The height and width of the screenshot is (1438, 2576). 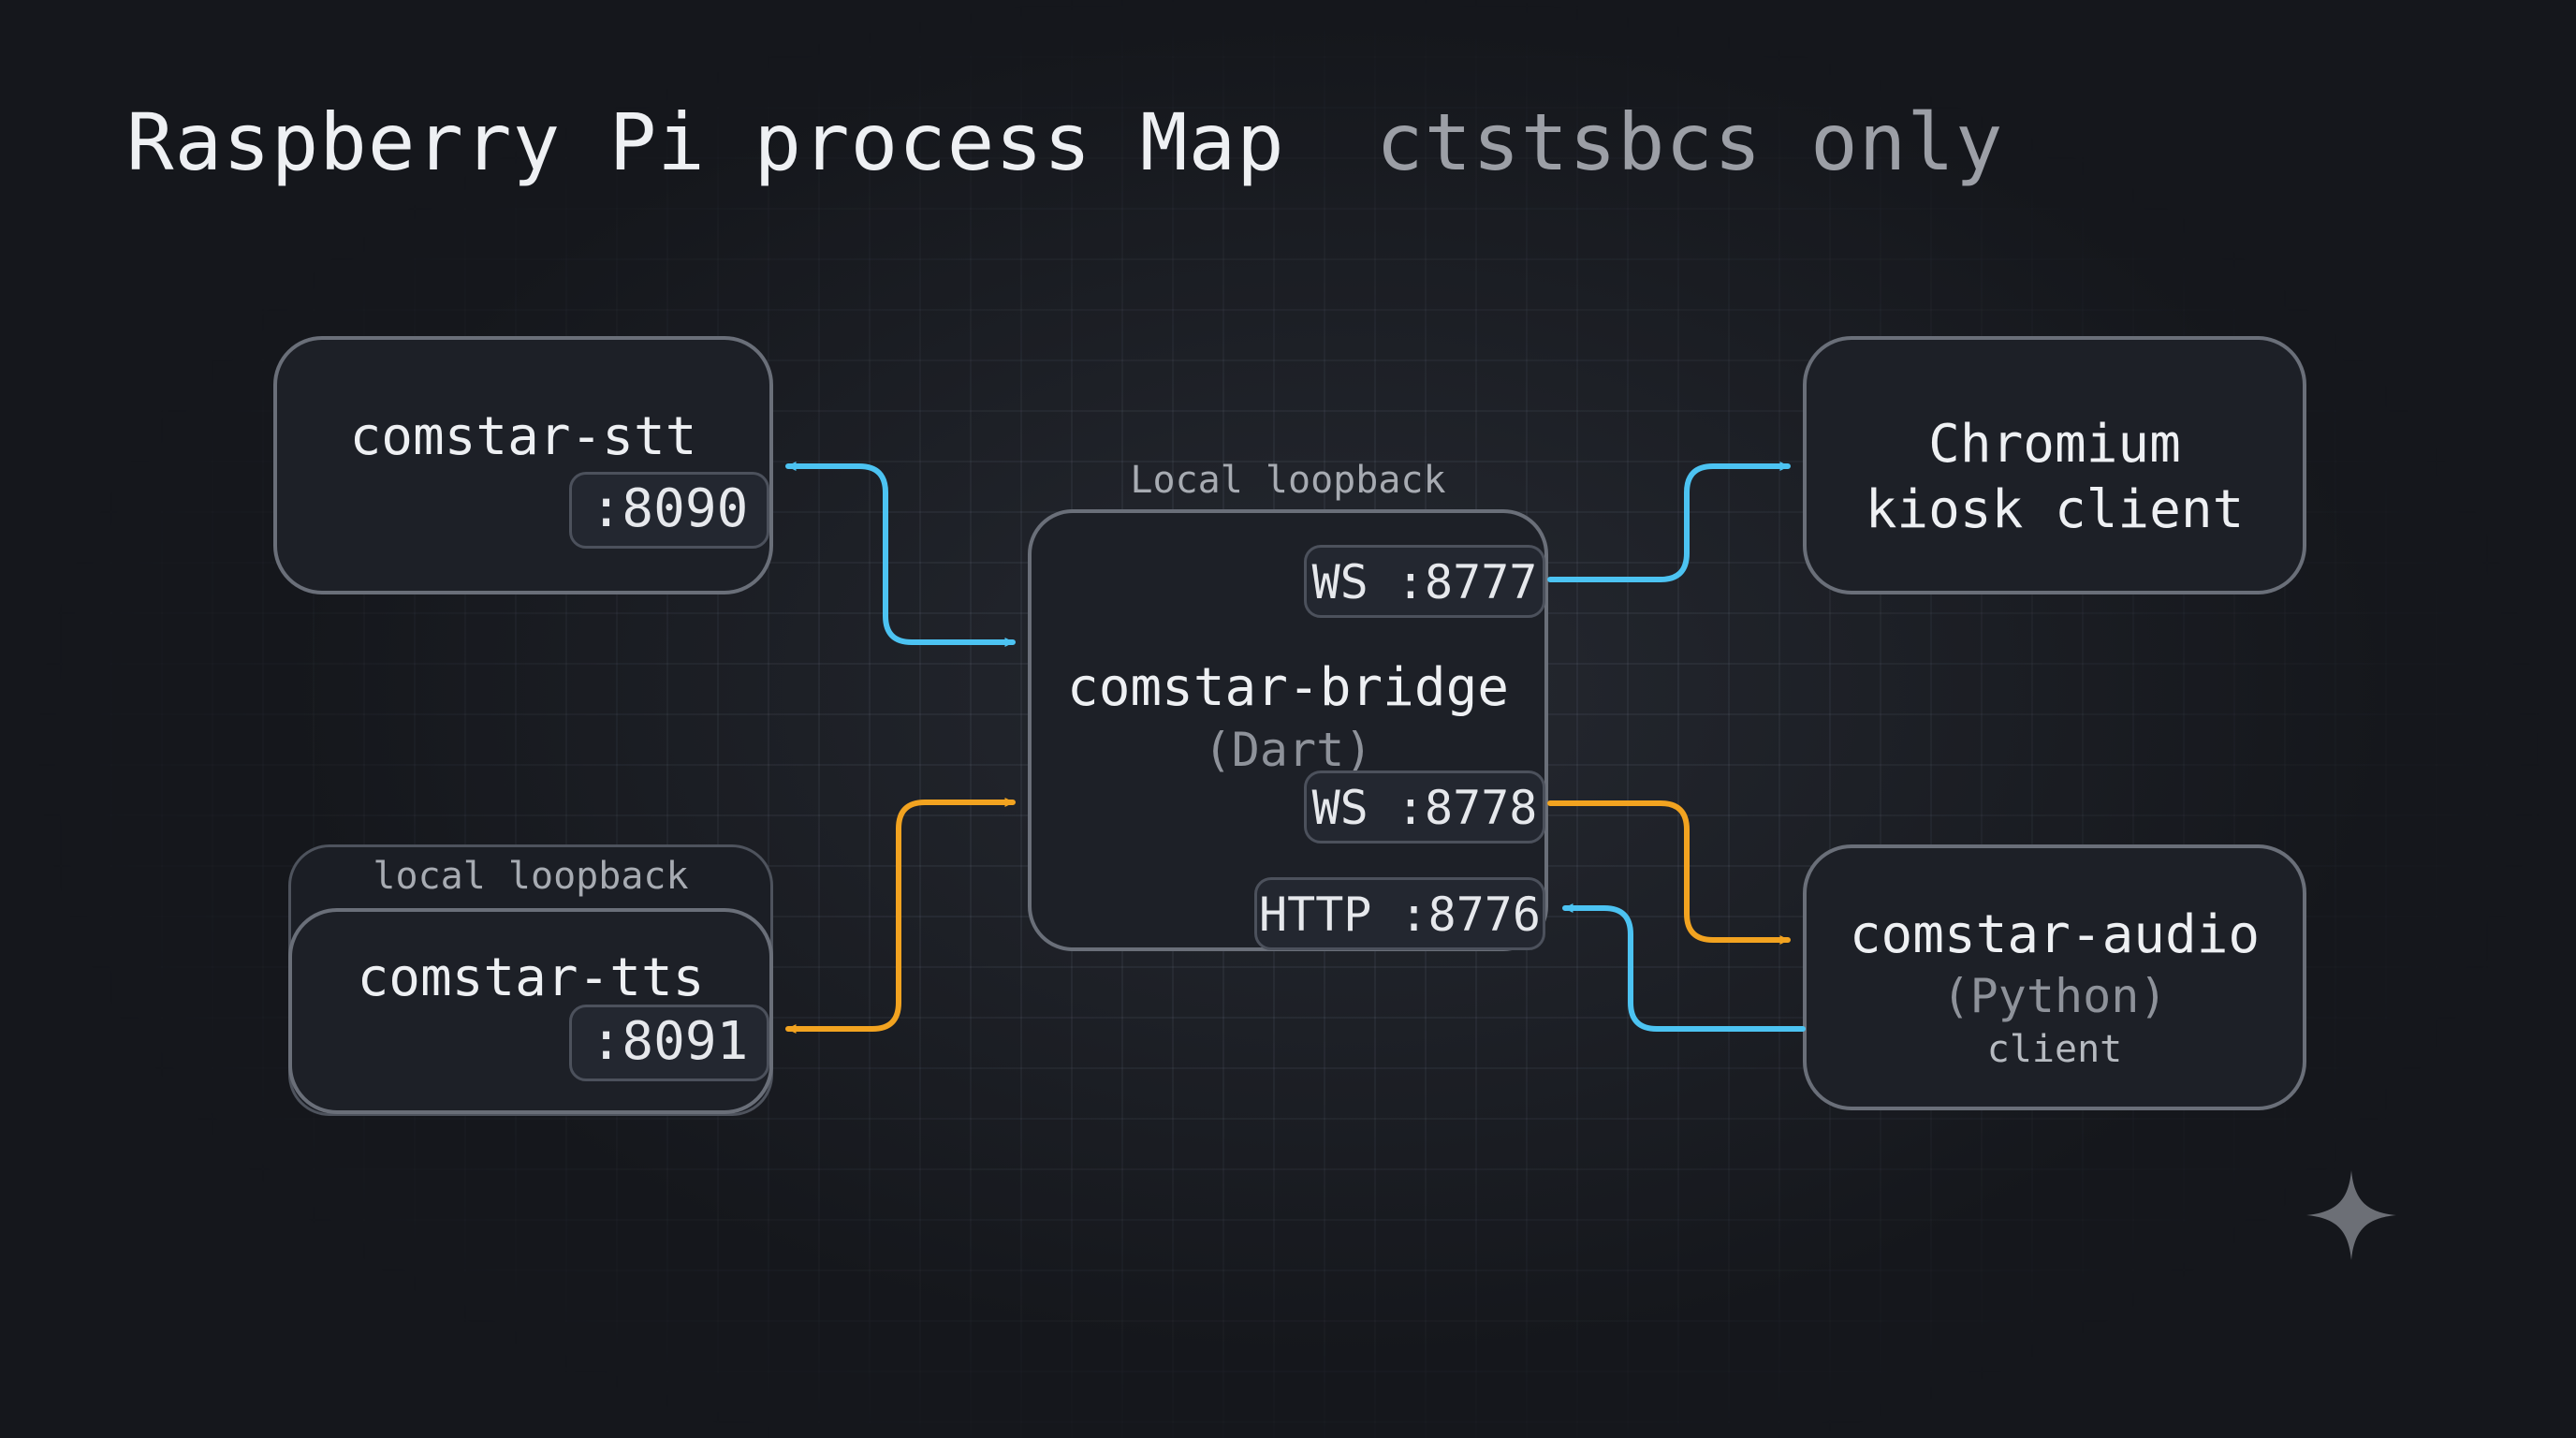 What do you see at coordinates (1684, 967) in the screenshot?
I see `connector-audio-bridge-http` at bounding box center [1684, 967].